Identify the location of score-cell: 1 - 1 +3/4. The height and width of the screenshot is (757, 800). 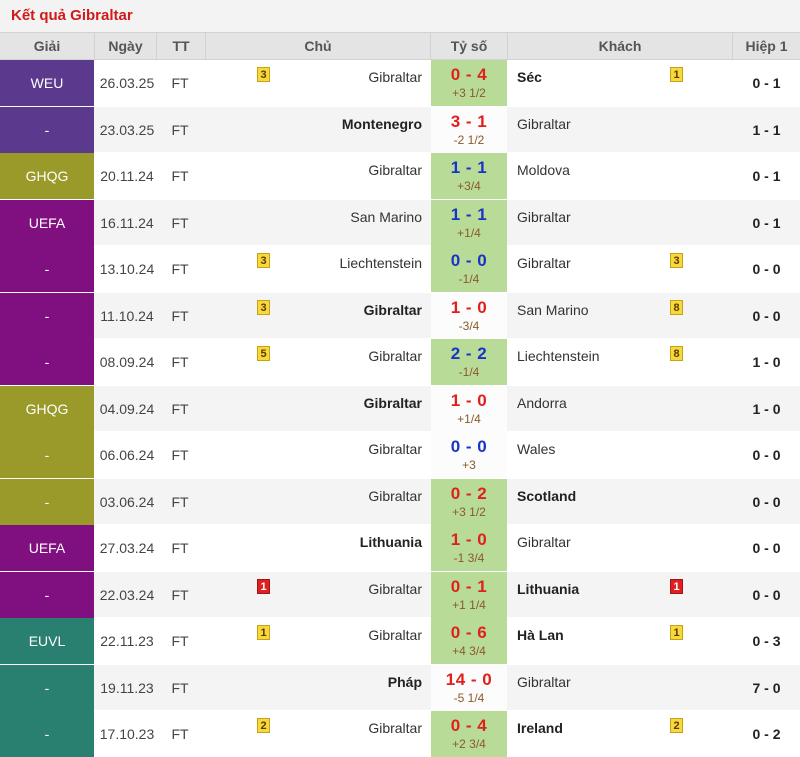
(469, 176).